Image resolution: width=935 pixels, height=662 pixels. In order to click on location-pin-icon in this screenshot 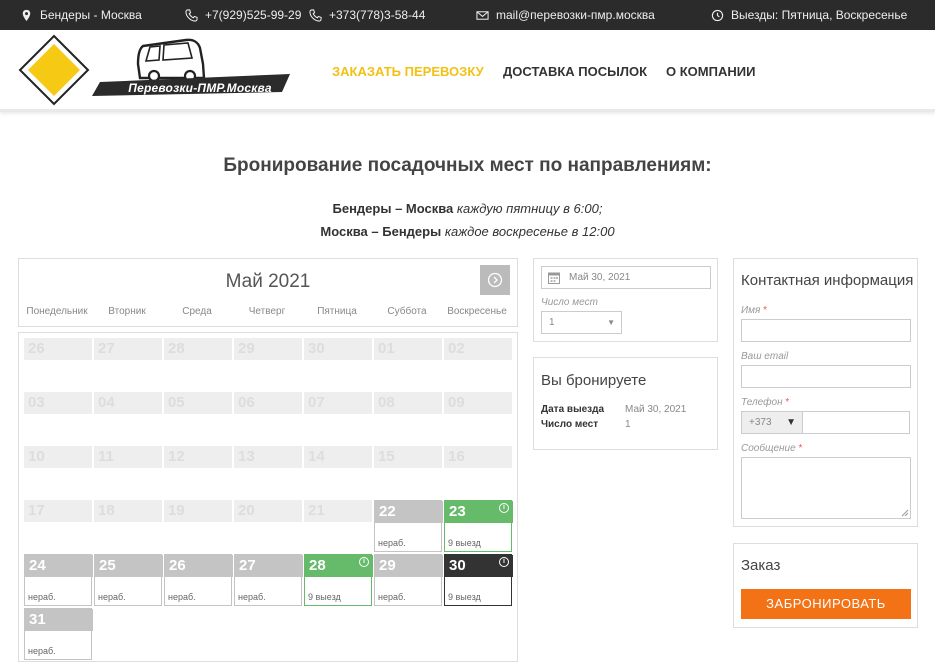, I will do `click(26, 15)`.